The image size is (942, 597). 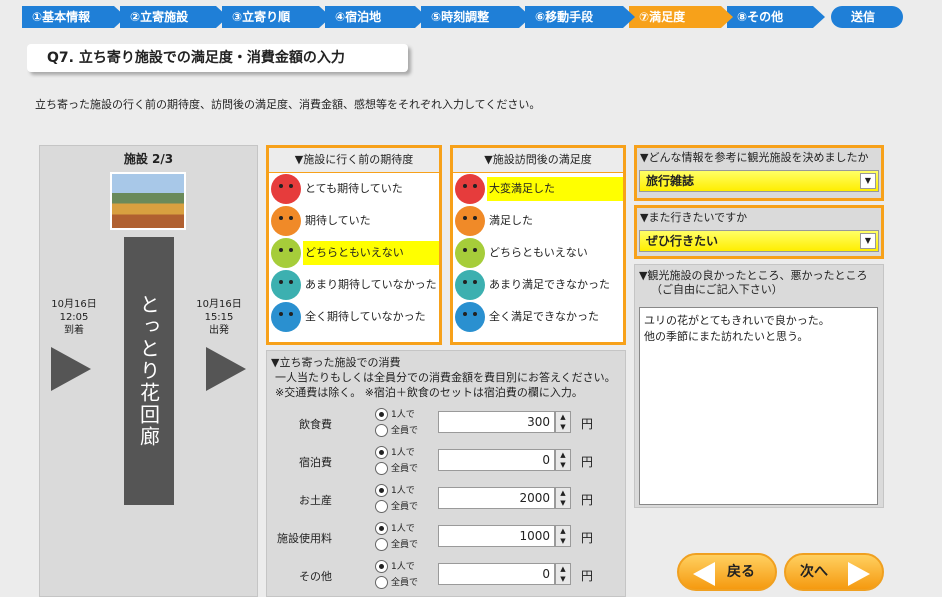 What do you see at coordinates (354, 285) in the screenshot?
I see `expectation-option: あまり期待していなかった` at bounding box center [354, 285].